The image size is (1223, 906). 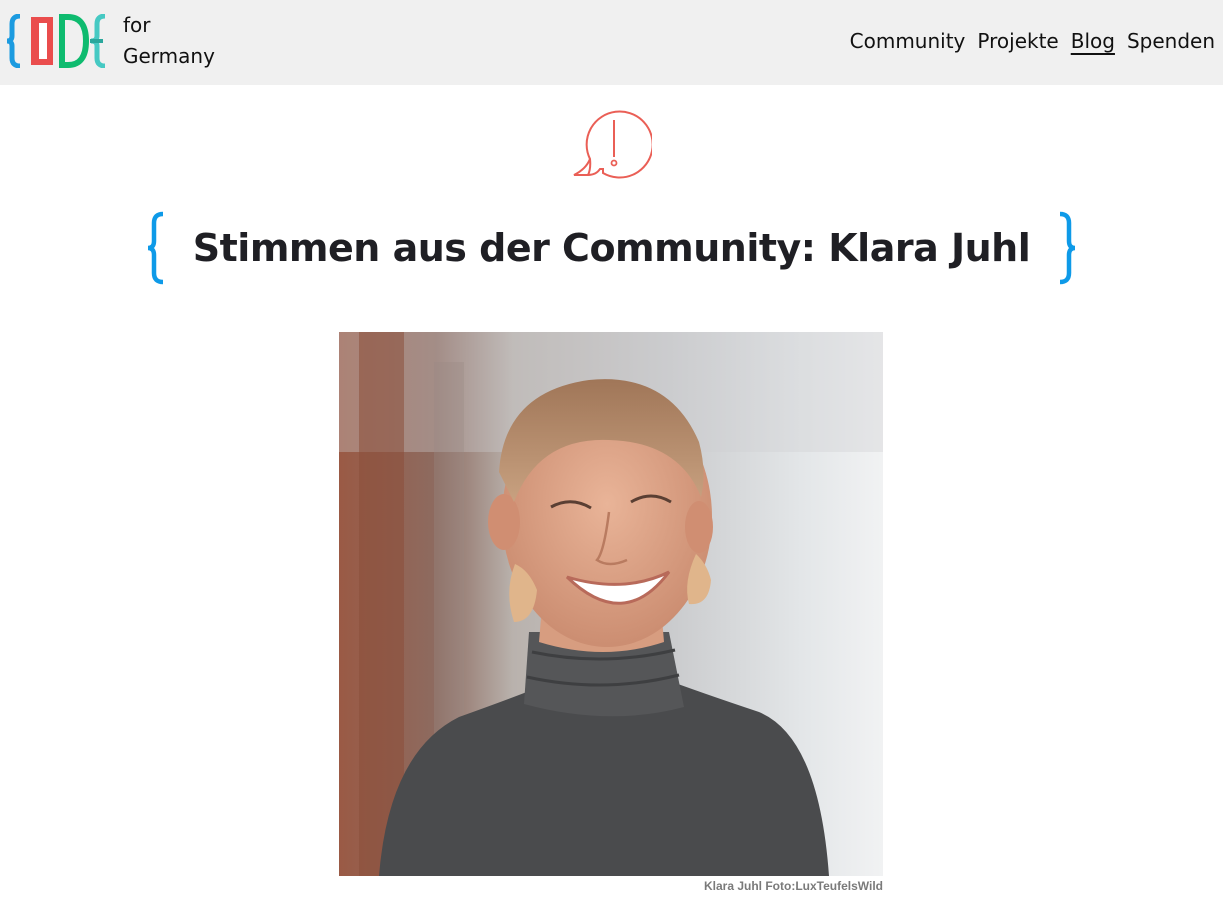 What do you see at coordinates (908, 41) in the screenshot?
I see `nav-community: Community` at bounding box center [908, 41].